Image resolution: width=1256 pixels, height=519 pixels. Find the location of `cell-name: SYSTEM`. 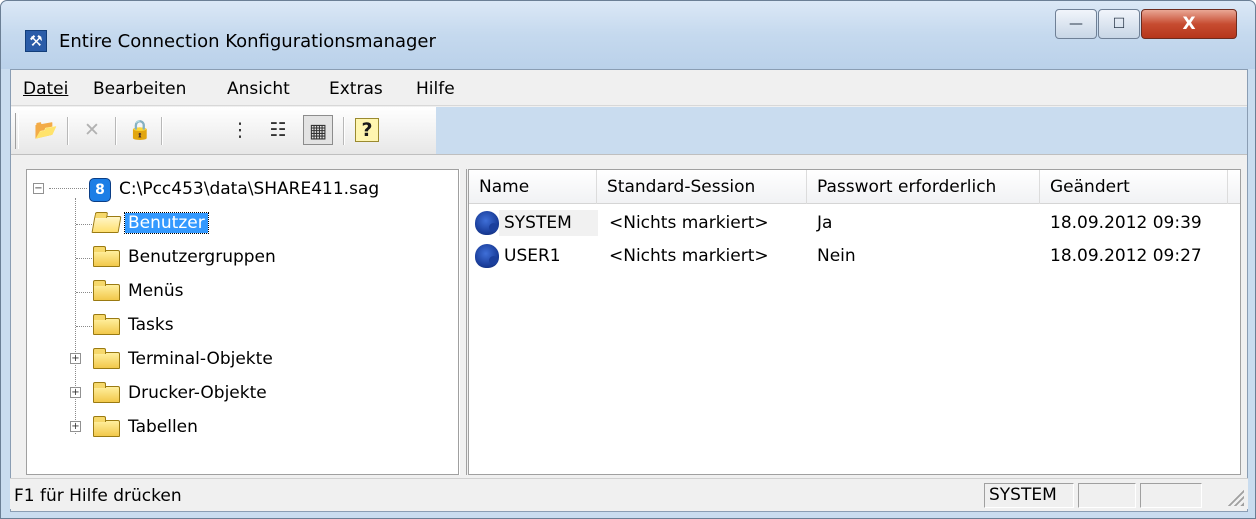

cell-name: SYSTEM is located at coordinates (538, 223).